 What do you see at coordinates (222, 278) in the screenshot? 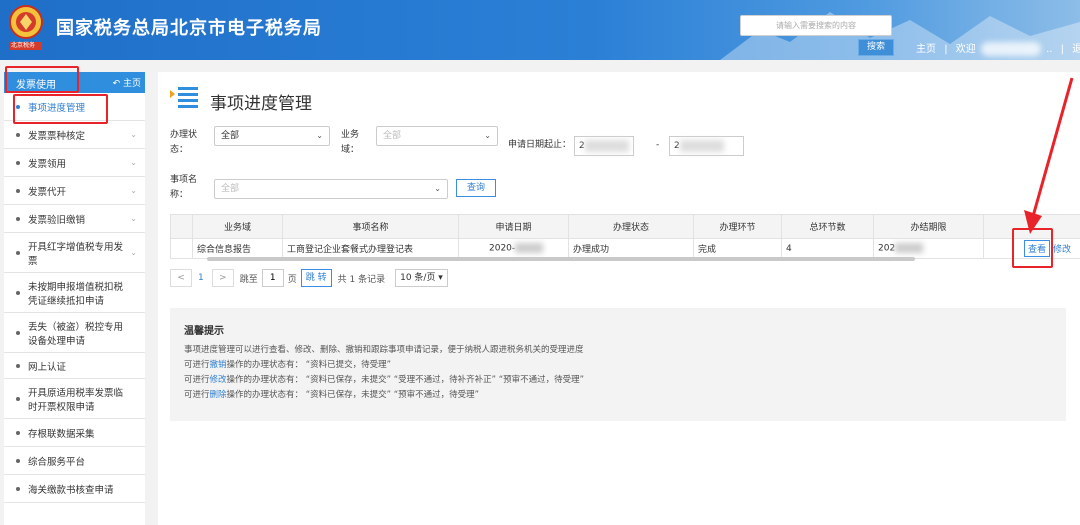
I see `next-page-button: >` at bounding box center [222, 278].